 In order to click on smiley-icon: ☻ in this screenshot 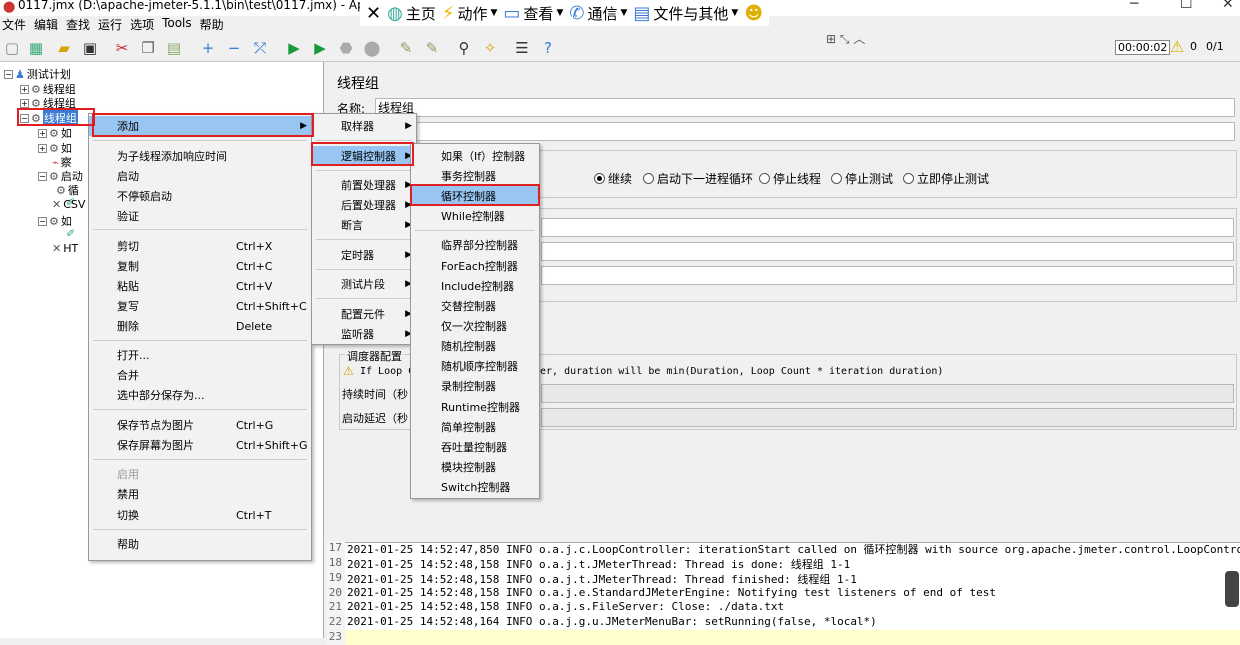, I will do `click(753, 13)`.